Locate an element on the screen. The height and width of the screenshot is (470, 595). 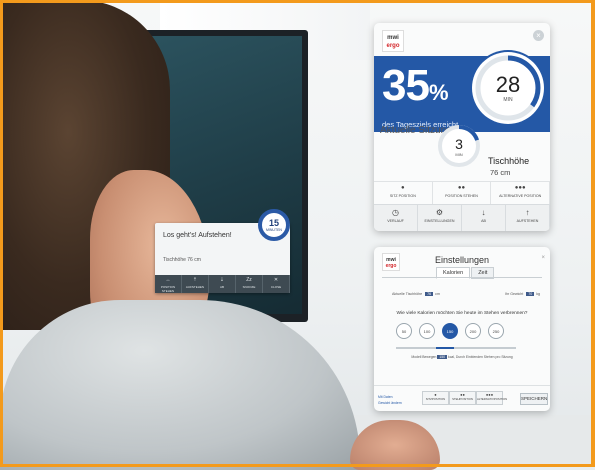
action-label: CLOSE is located at coordinates (276, 287).